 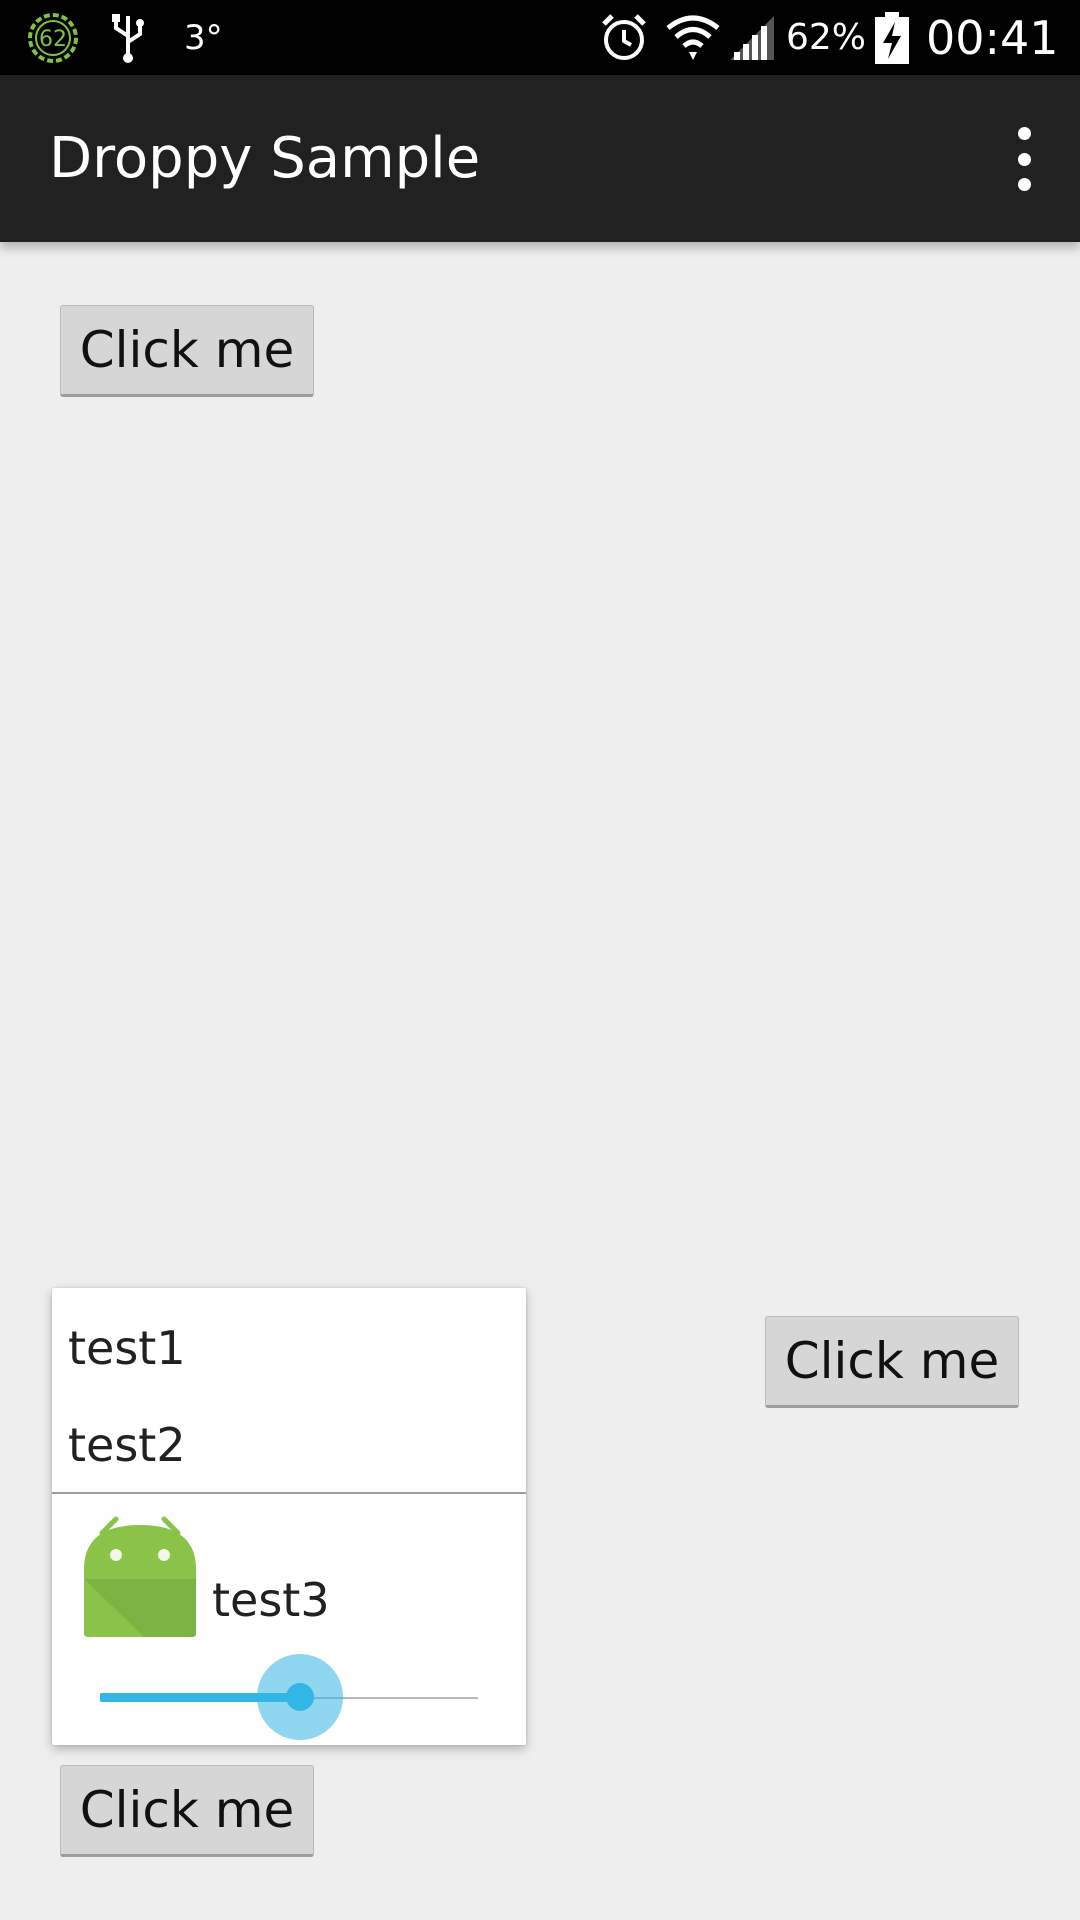 I want to click on menu-item-test1: test1, so click(x=289, y=1348).